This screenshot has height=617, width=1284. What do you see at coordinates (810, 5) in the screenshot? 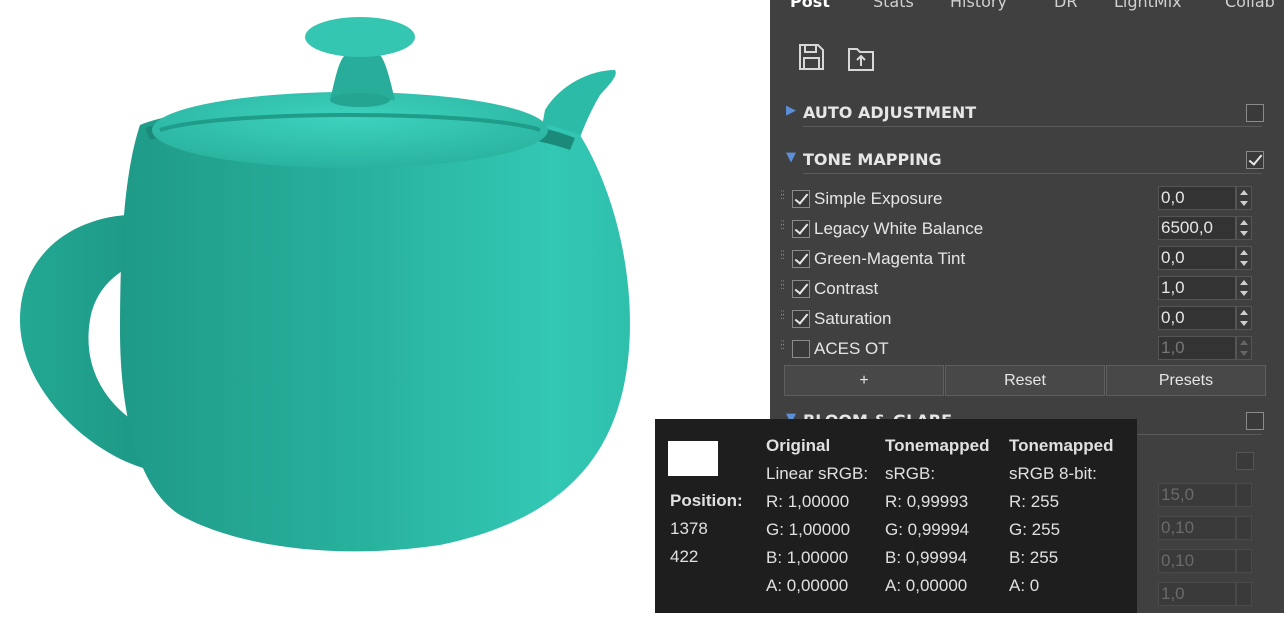
I see `tab-post: Post` at bounding box center [810, 5].